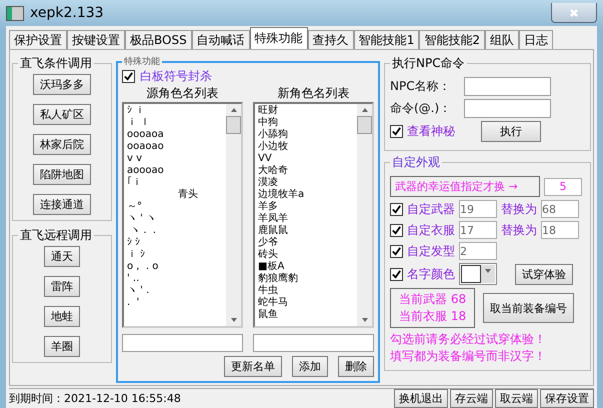  Describe the element at coordinates (306, 123) in the screenshot. I see `list-item: 中狗` at that location.